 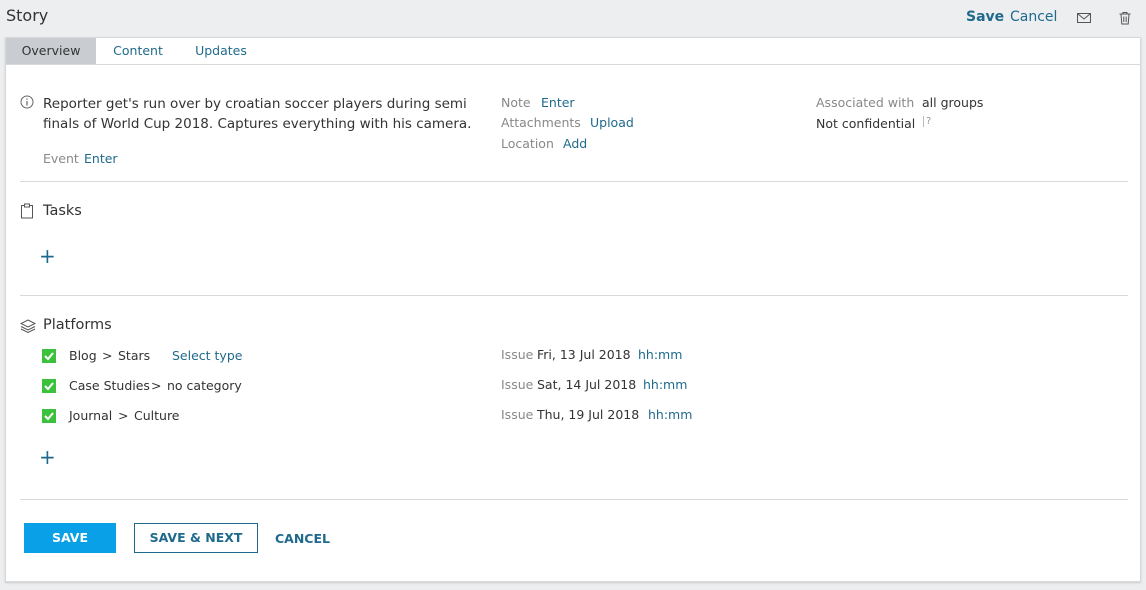 What do you see at coordinates (77, 325) in the screenshot?
I see `platforms-title: Platforms` at bounding box center [77, 325].